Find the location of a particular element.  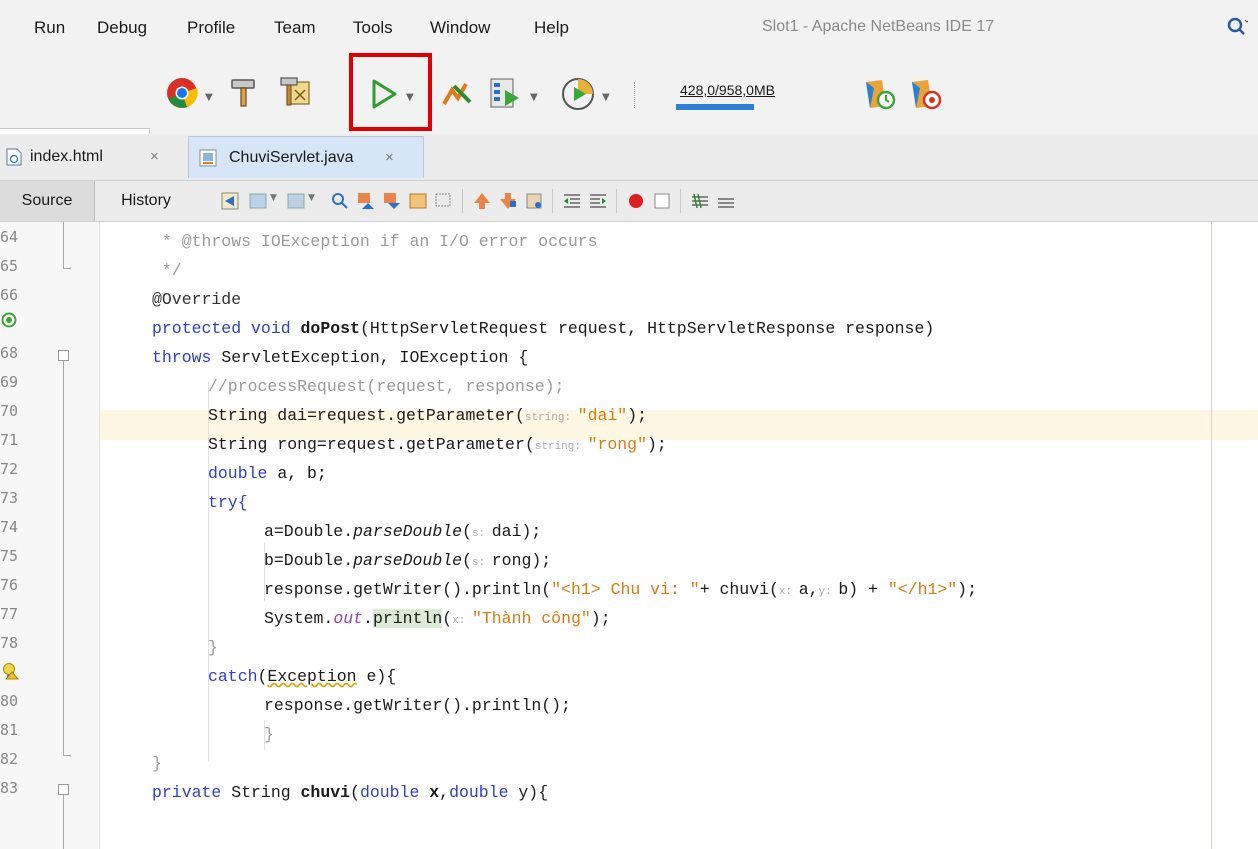

menu-profile: Profile is located at coordinates (211, 28).